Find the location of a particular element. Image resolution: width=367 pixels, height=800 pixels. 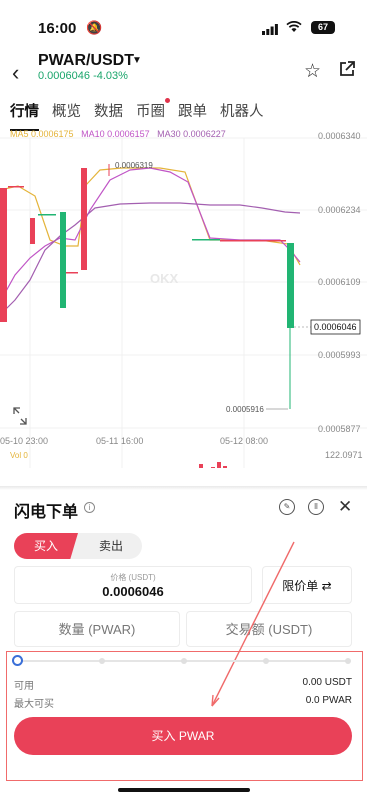

chevron-down-icon: ▼ is located at coordinates (137, 60).